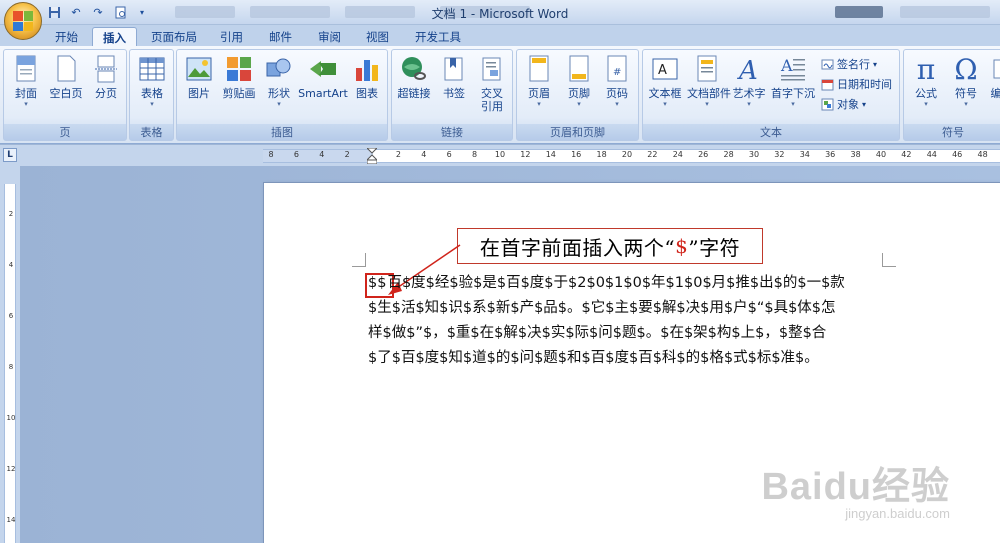 The image size is (1000, 543). Describe the element at coordinates (827, 64) in the screenshot. I see `signature-line-icon` at that location.